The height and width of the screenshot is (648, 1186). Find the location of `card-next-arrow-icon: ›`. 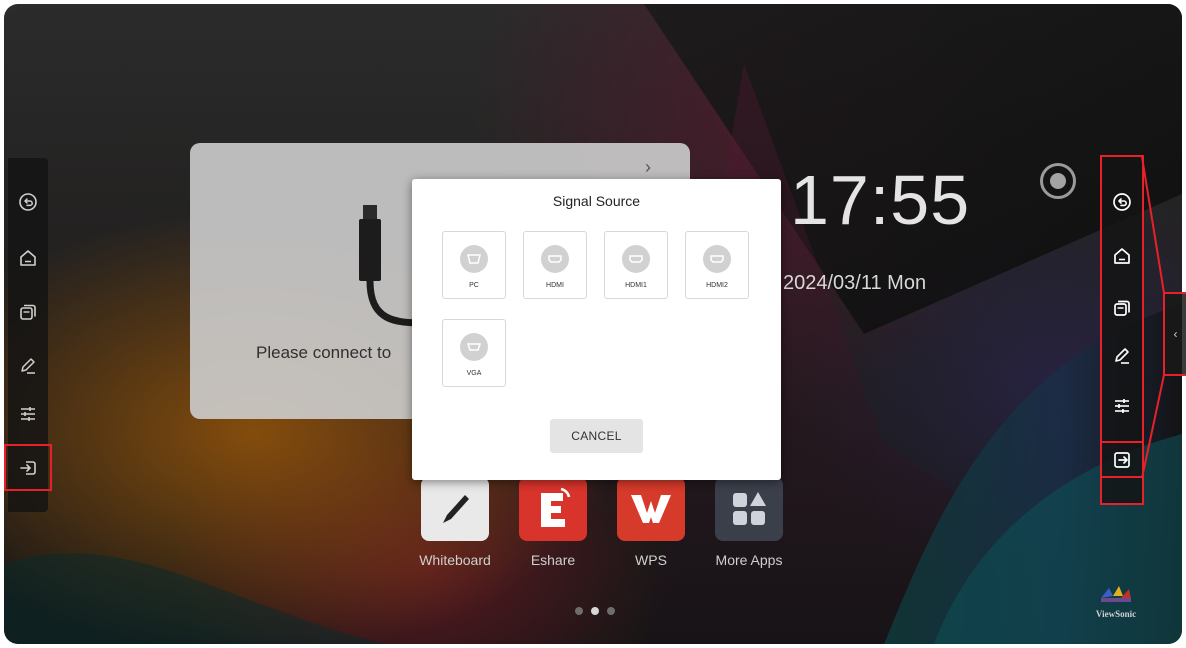

card-next-arrow-icon: › is located at coordinates (648, 167).